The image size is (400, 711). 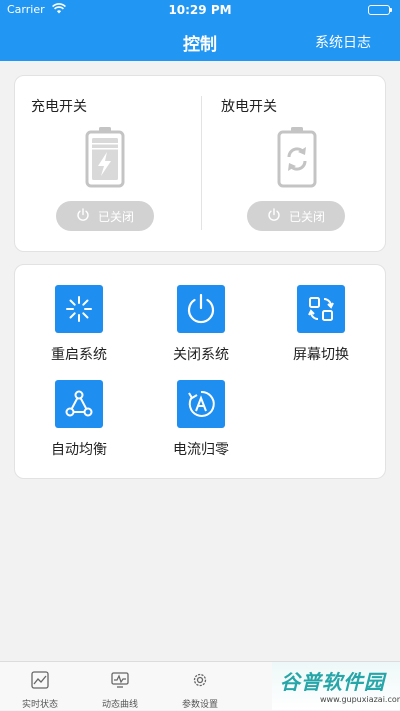 I want to click on tab-realtime-status-label: 实时状态, so click(x=39, y=705).